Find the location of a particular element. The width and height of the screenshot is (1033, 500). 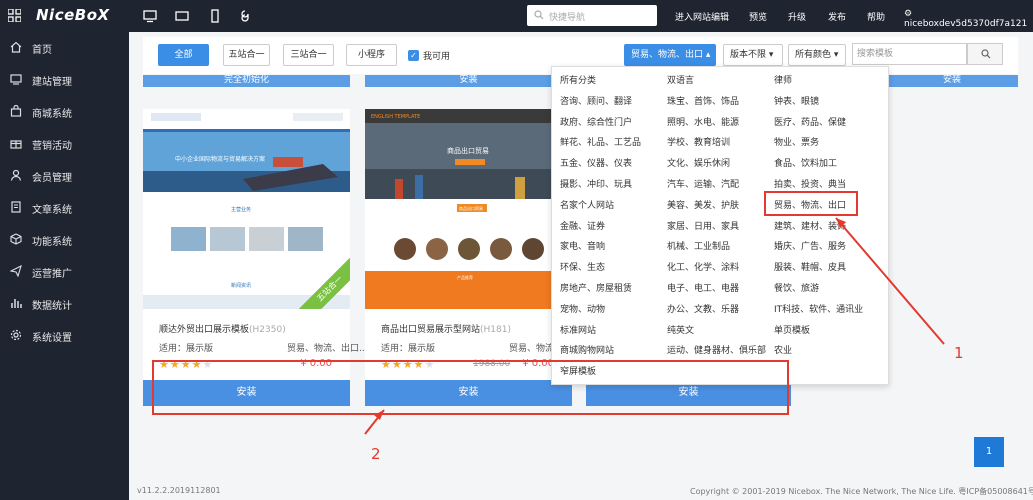

category-option: 所有分类 is located at coordinates (578, 79).